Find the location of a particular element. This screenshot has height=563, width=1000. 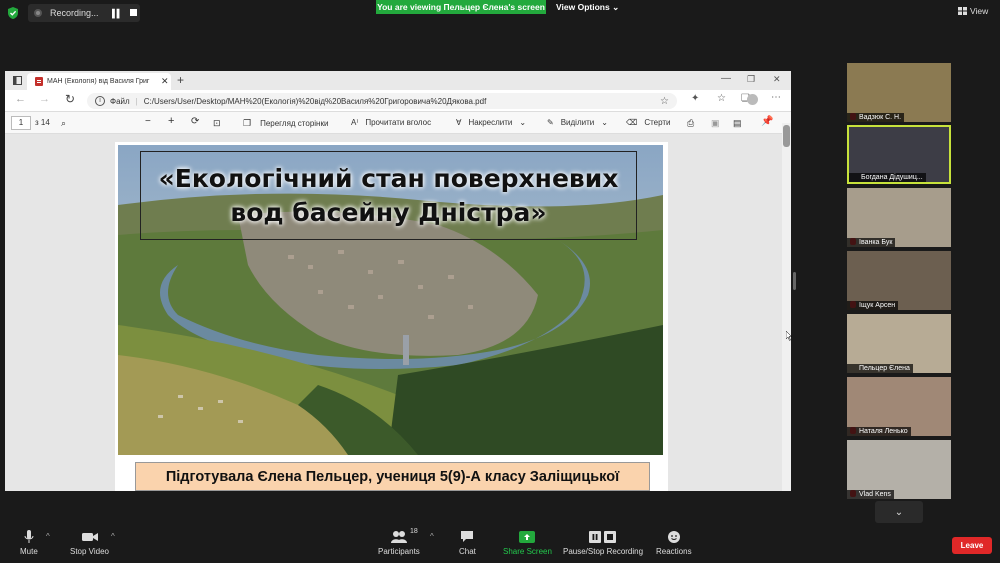

highlight-label: Виділити is located at coordinates (577, 122).